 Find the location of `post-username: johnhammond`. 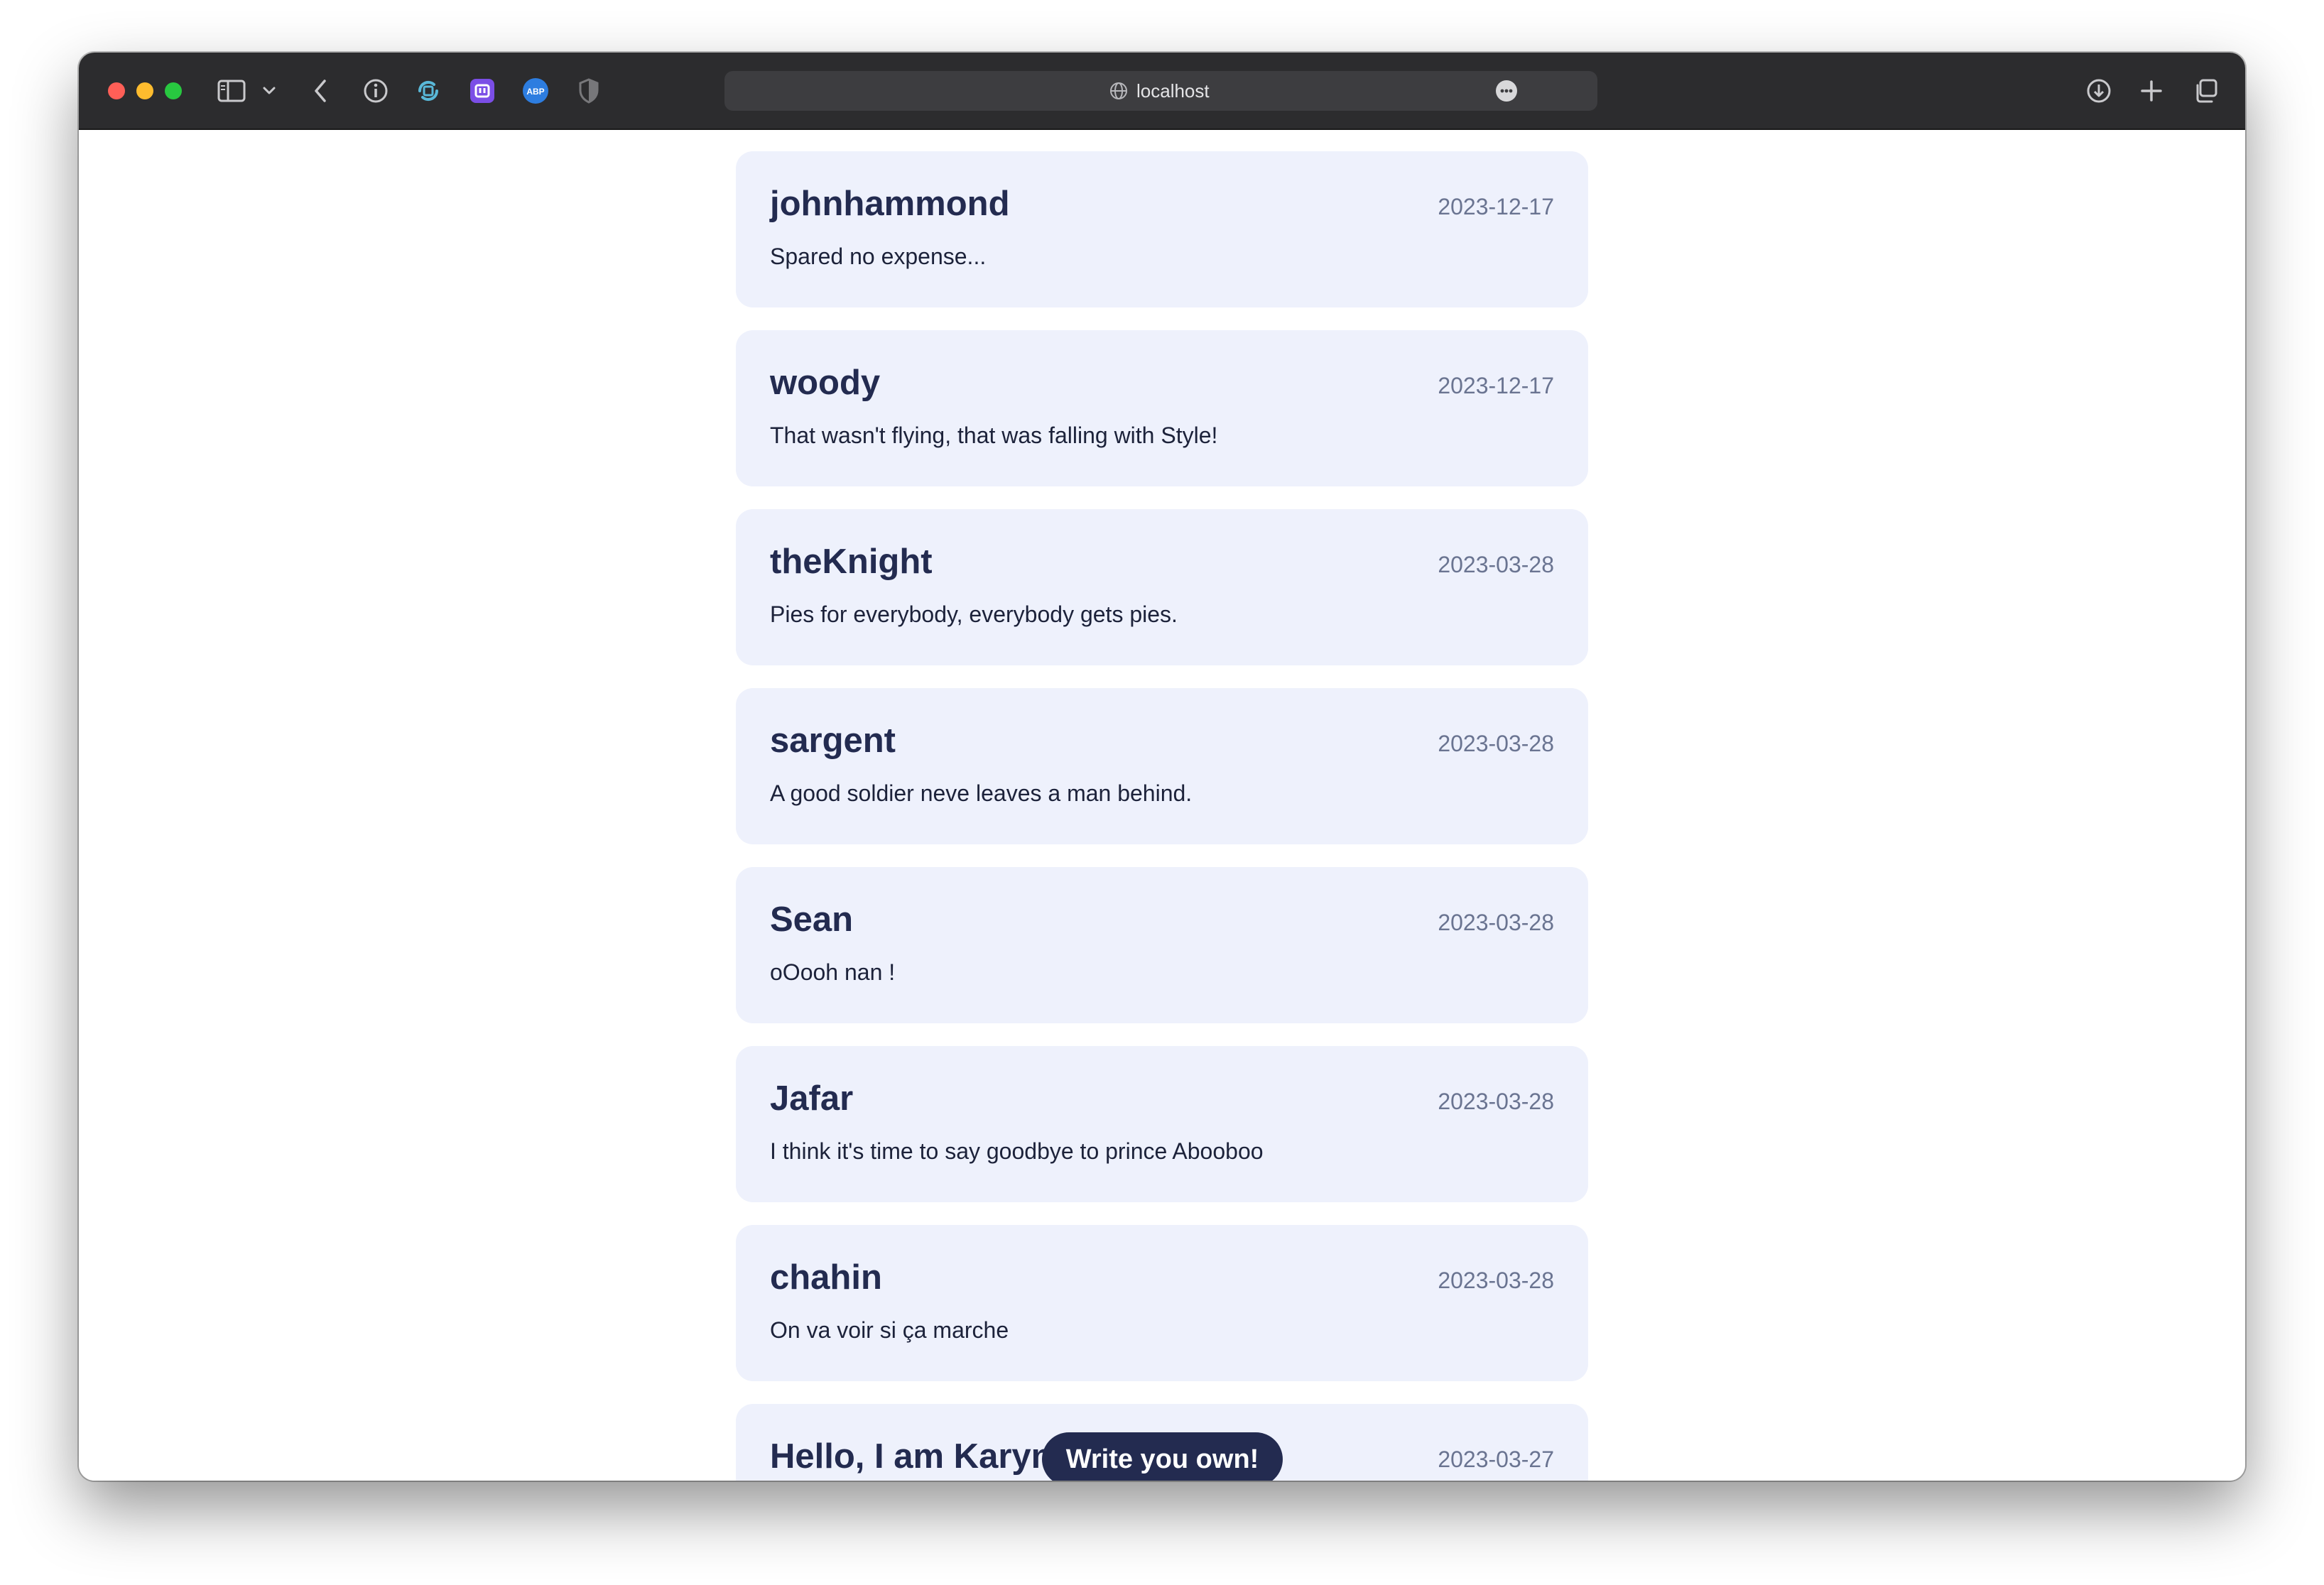

post-username: johnhammond is located at coordinates (890, 204).